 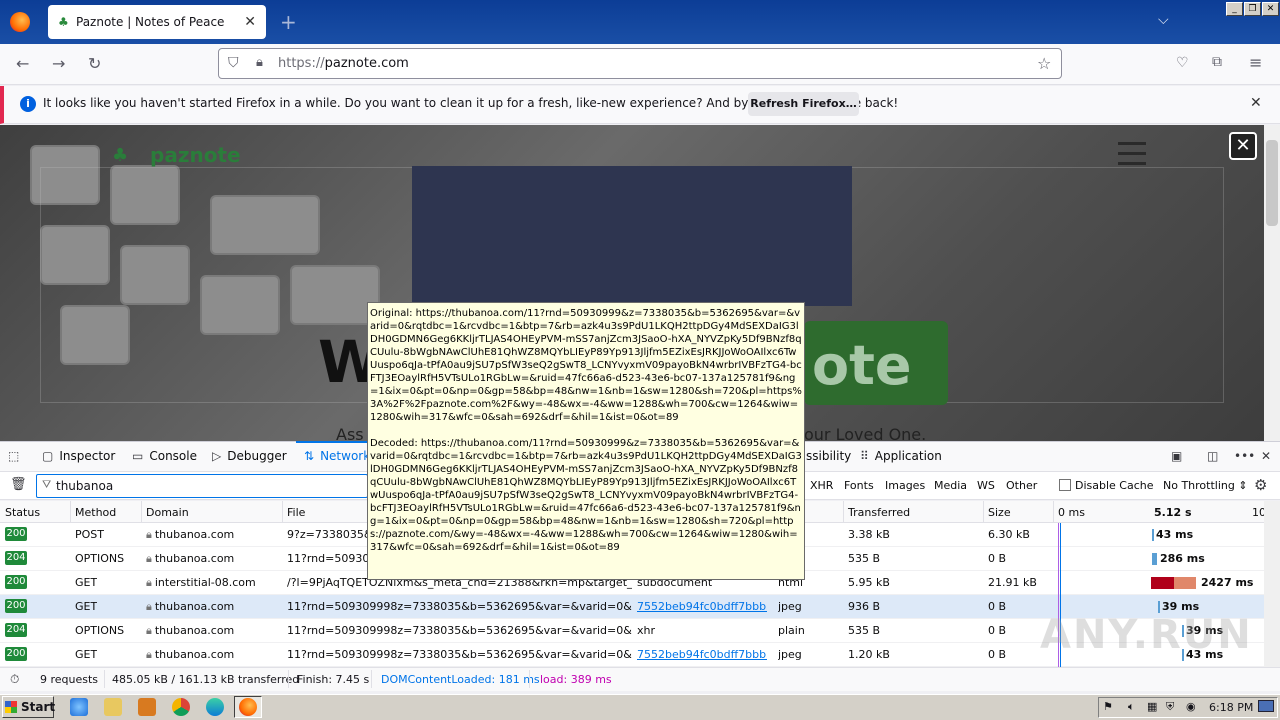 I want to click on internet-explorer-icon, so click(x=79, y=707).